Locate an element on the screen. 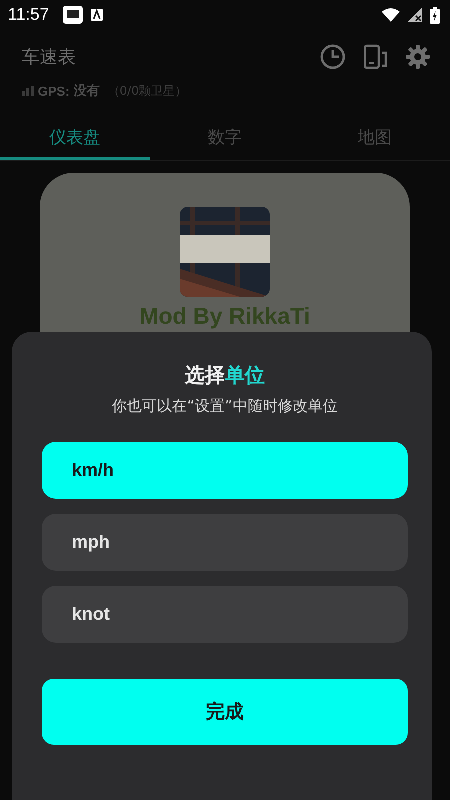 This screenshot has width=450, height=800. wifi-icon is located at coordinates (391, 15).